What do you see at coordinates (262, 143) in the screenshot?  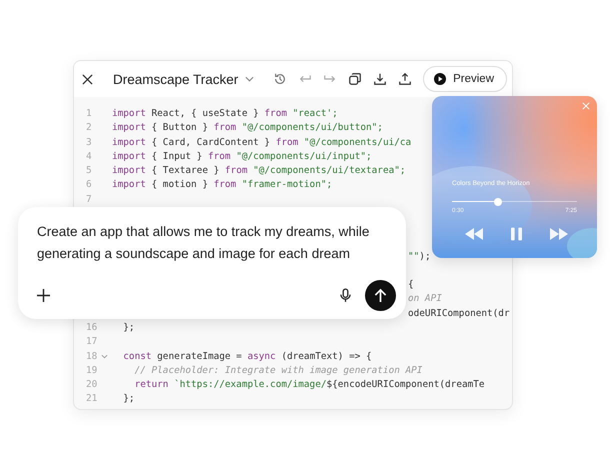 I see `code-line: import { Card, CardContent } from "@/components/ui/ca` at bounding box center [262, 143].